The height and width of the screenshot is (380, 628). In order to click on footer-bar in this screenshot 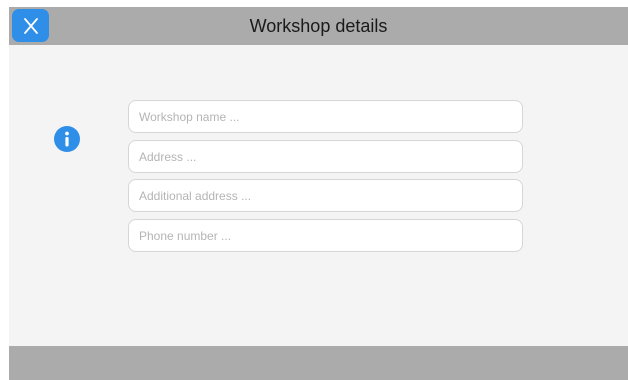, I will do `click(318, 363)`.